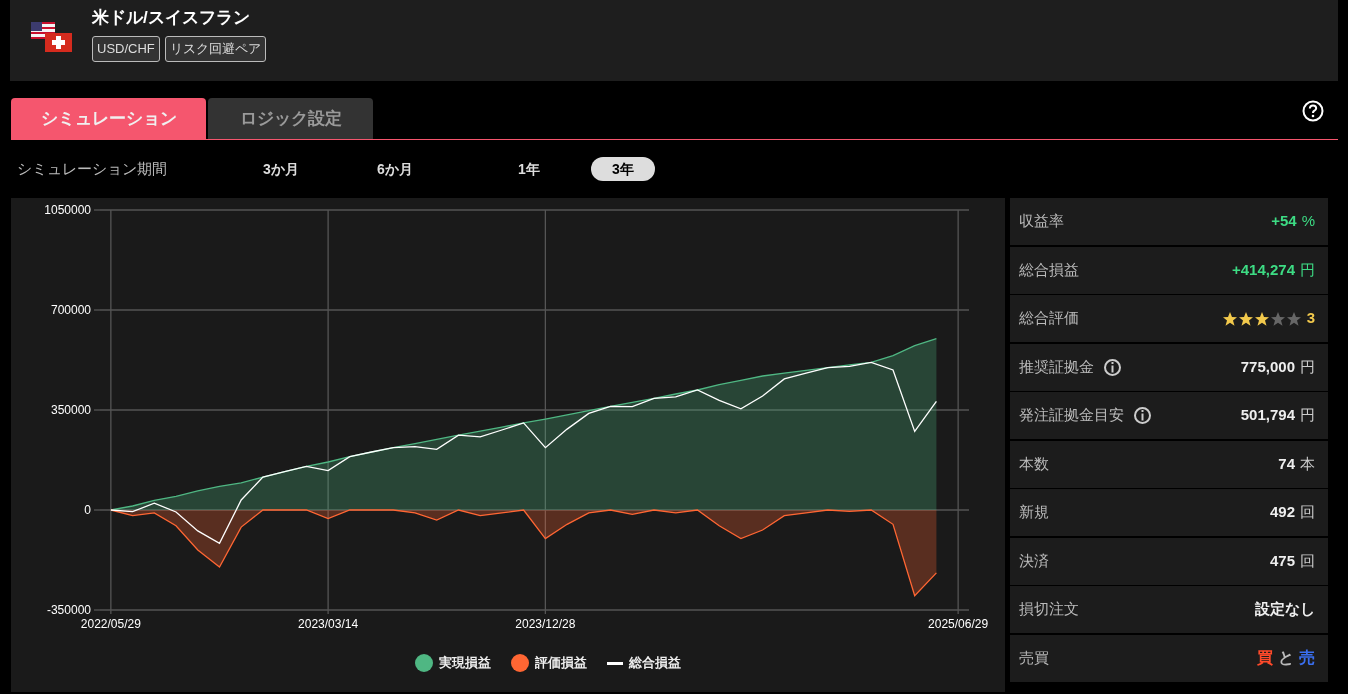  Describe the element at coordinates (958, 624) in the screenshot. I see `x-axis-label: 2025/06/29` at that location.